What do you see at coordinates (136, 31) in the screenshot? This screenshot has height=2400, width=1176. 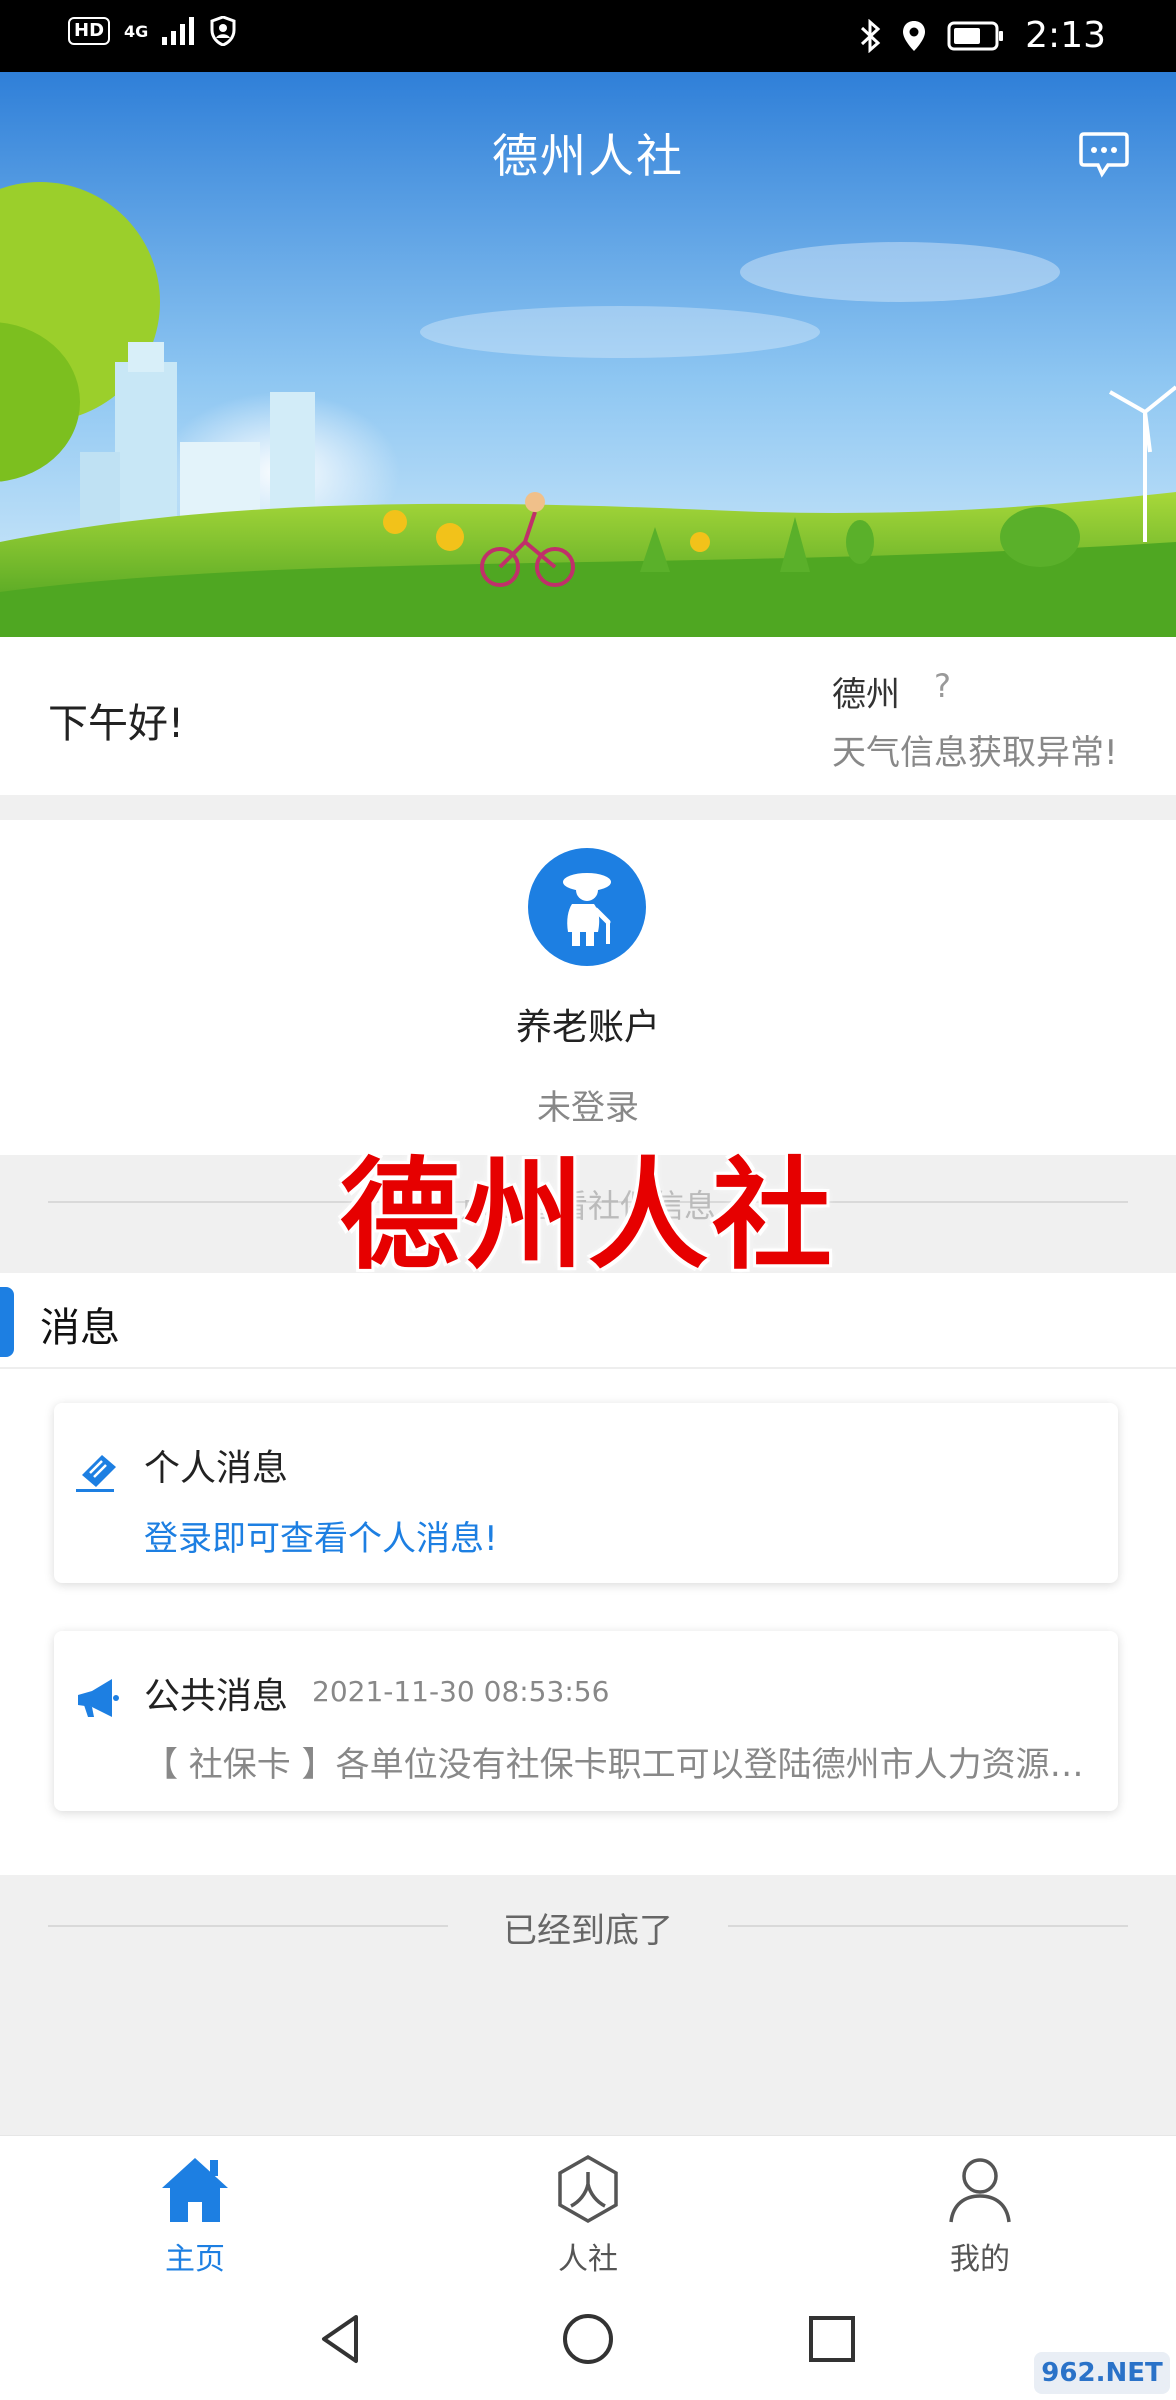 I see `network-label: 4G` at bounding box center [136, 31].